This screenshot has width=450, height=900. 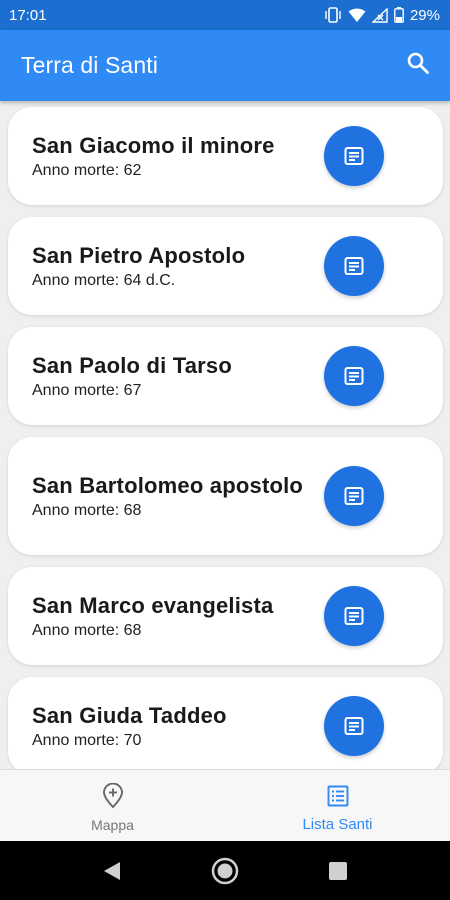 I want to click on status-bar: 17:01 29%, so click(x=225, y=15).